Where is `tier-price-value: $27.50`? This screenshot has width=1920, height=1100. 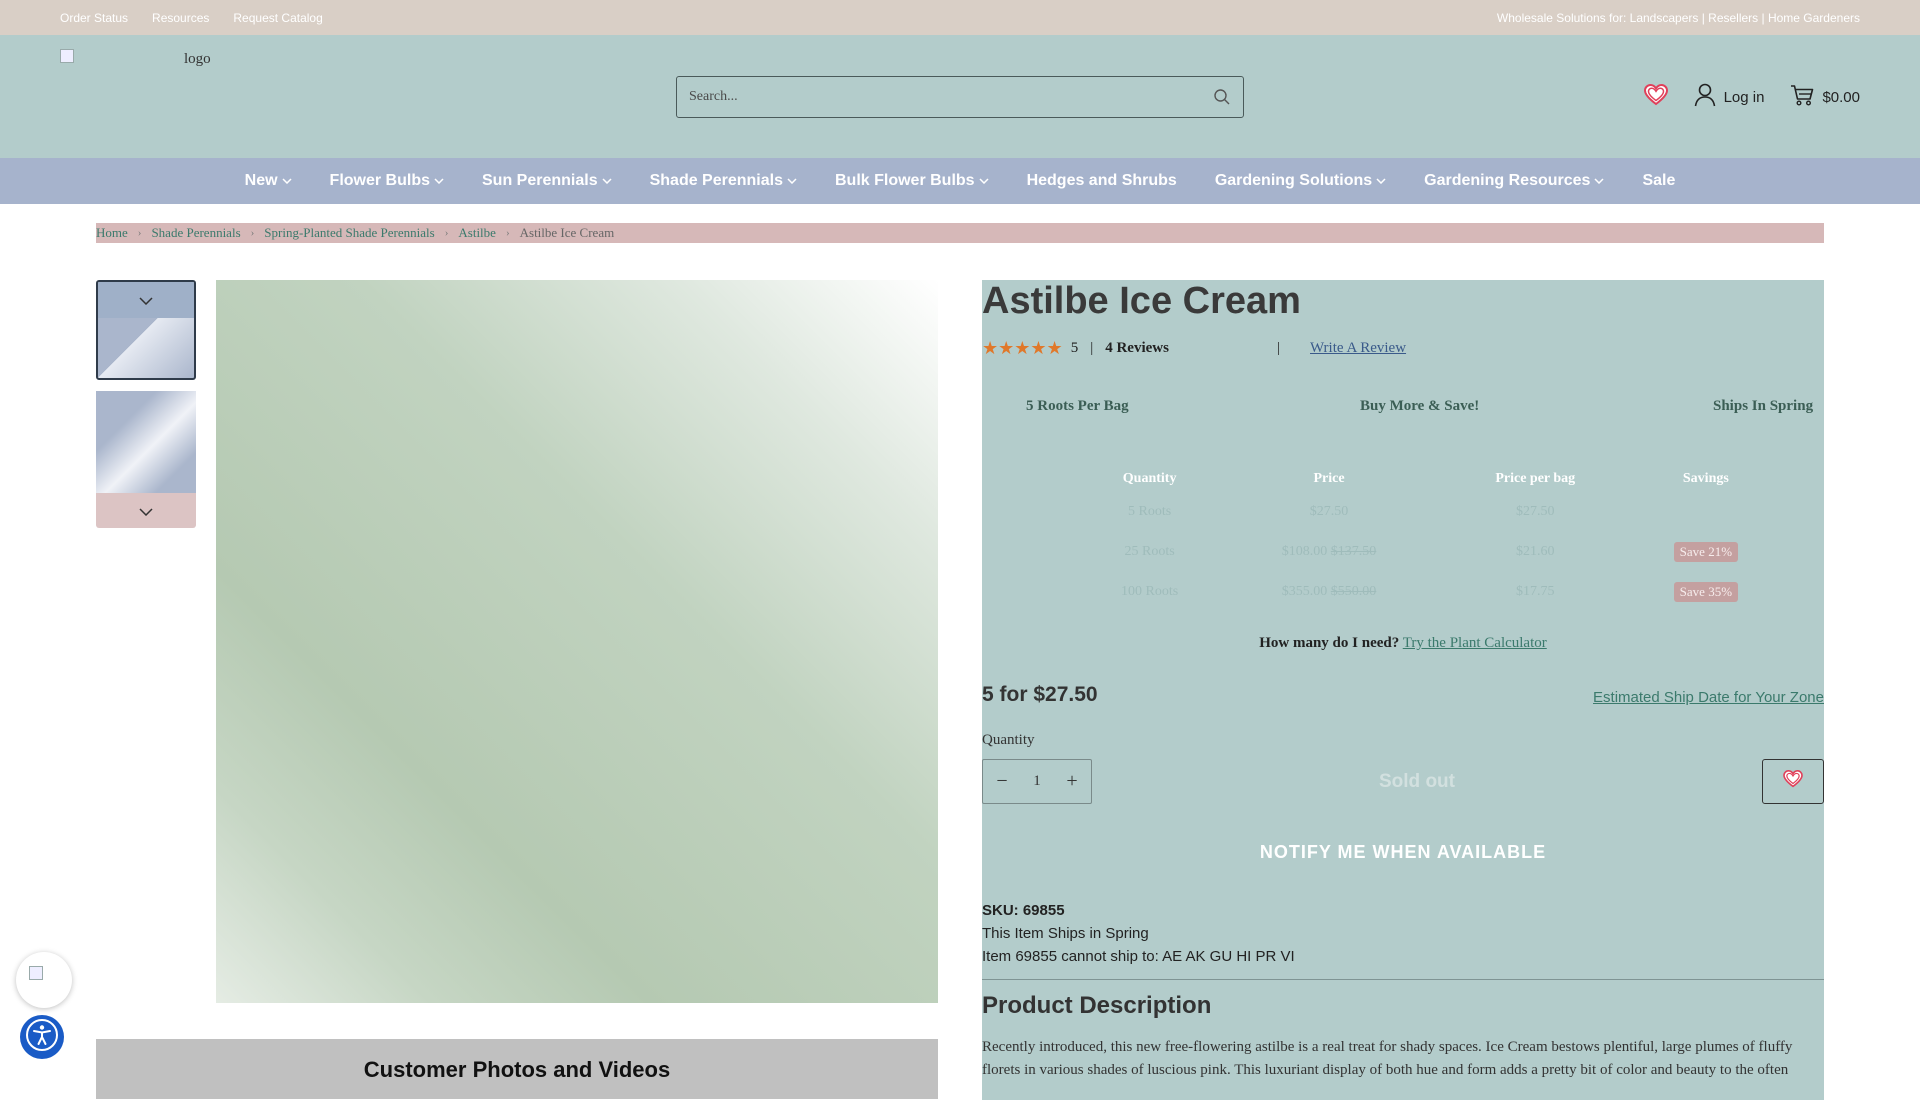
tier-price-value: $27.50 is located at coordinates (1329, 511).